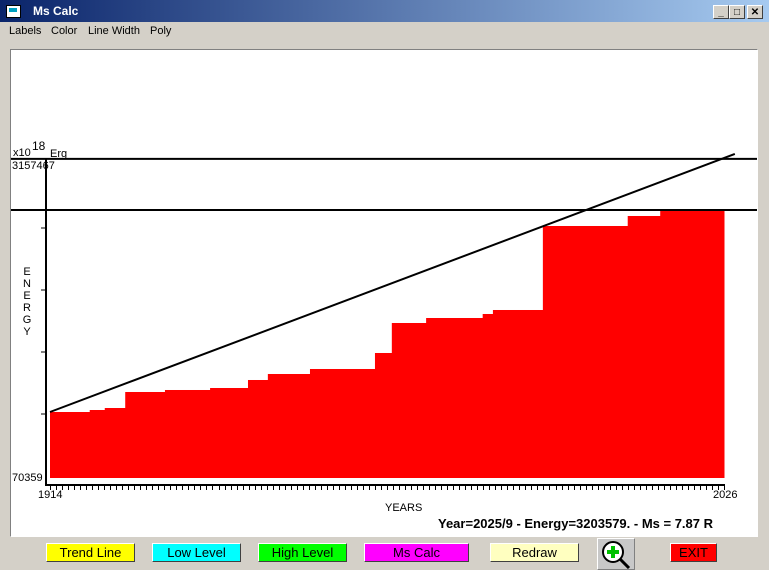 The height and width of the screenshot is (570, 769). Describe the element at coordinates (50, 495) in the screenshot. I see `x-min-label: 1914` at that location.